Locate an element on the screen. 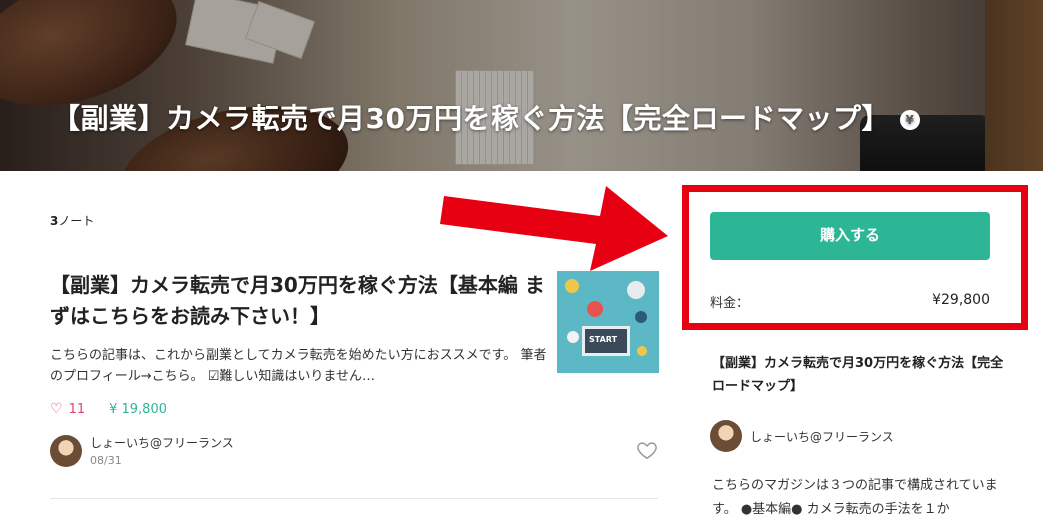  publish-date: 08/31 is located at coordinates (106, 460).